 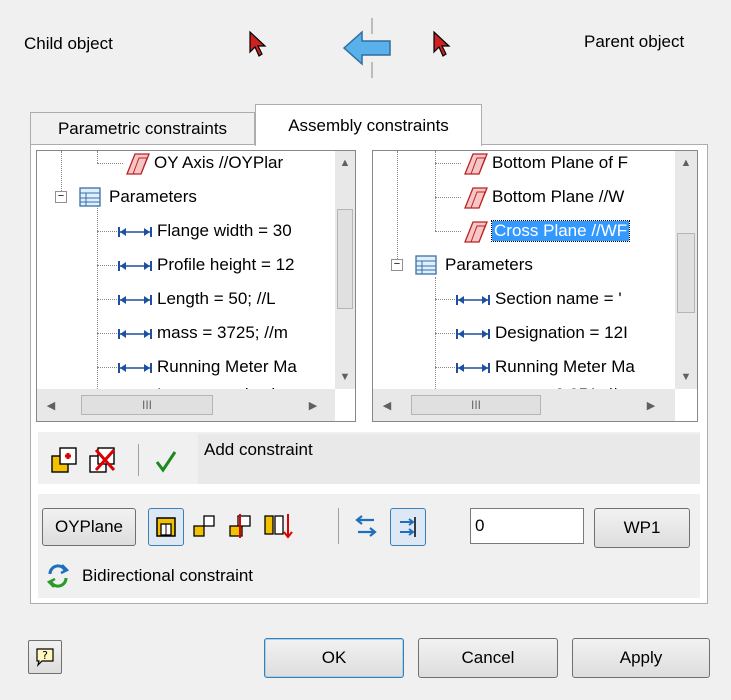 I want to click on help-button: ?, so click(x=45, y=657).